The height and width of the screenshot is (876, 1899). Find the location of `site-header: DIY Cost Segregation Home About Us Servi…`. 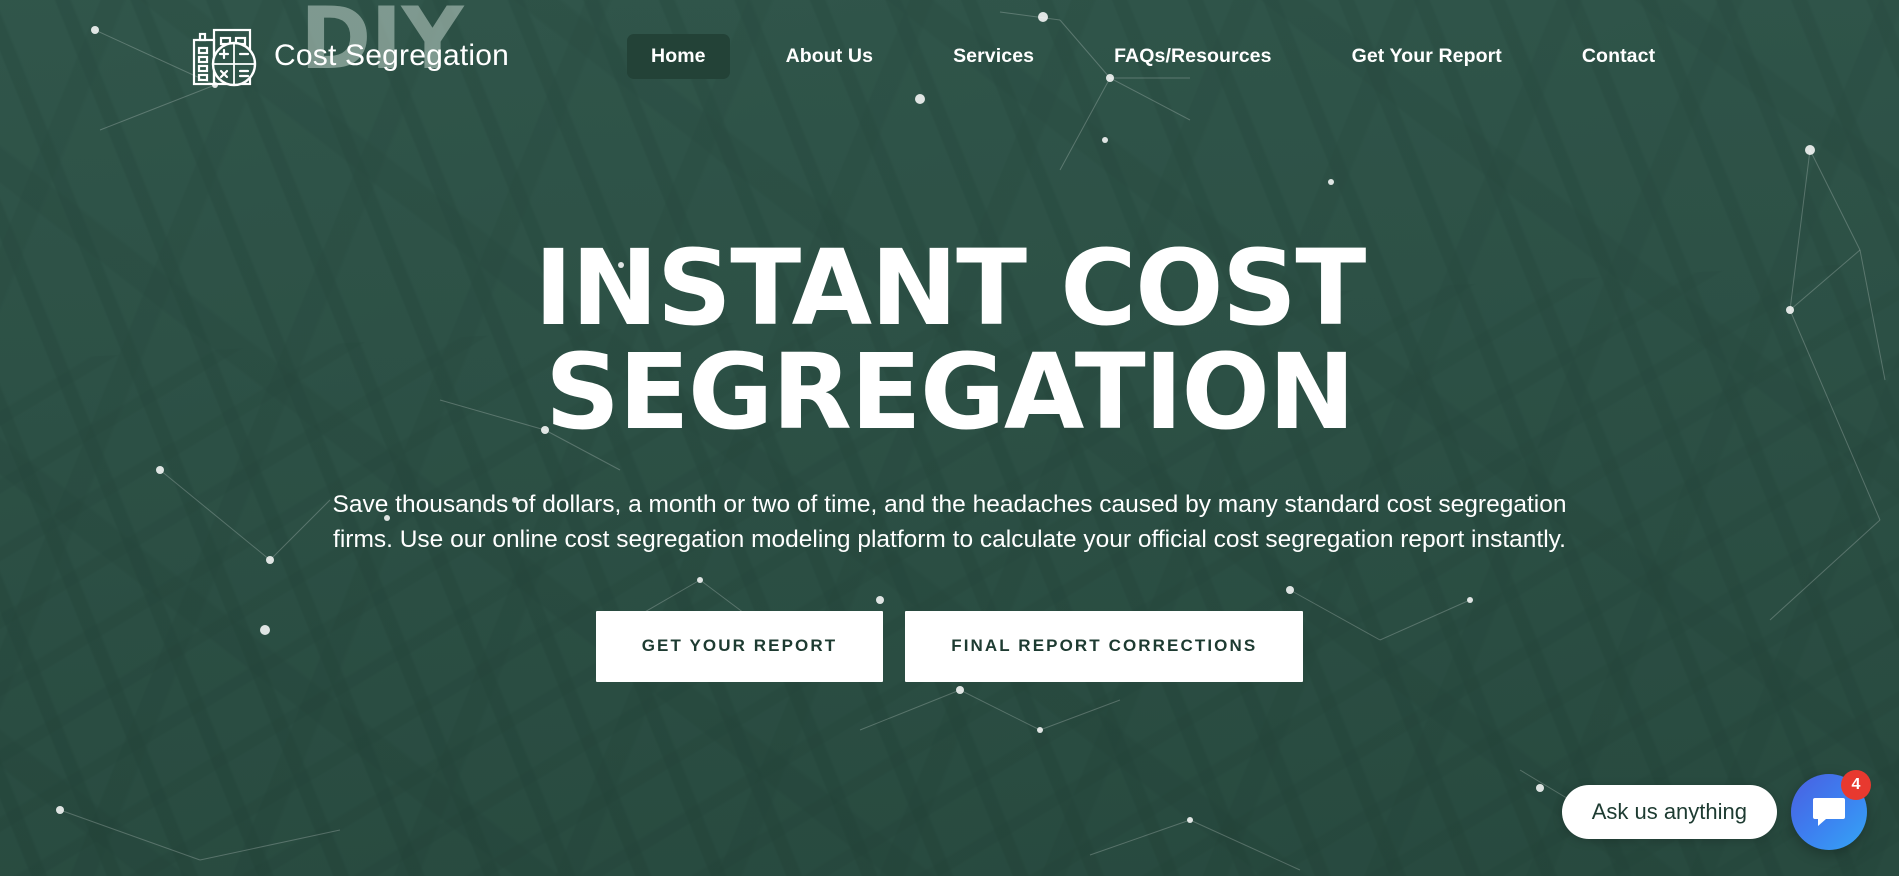

site-header: DIY Cost Segregation Home About Us Servi… is located at coordinates (949, 56).